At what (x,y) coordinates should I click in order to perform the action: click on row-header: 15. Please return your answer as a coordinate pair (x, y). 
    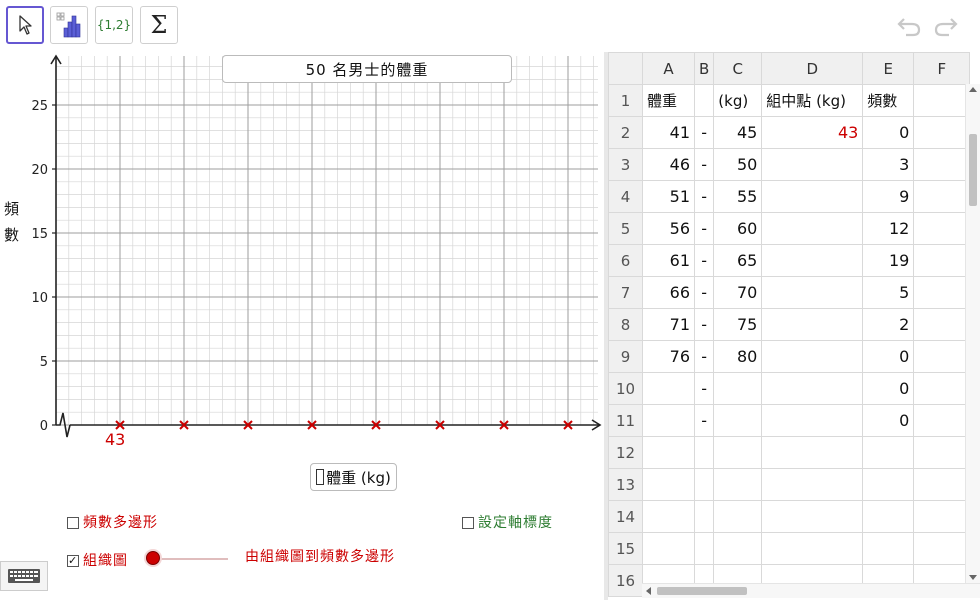
    Looking at the image, I should click on (625, 548).